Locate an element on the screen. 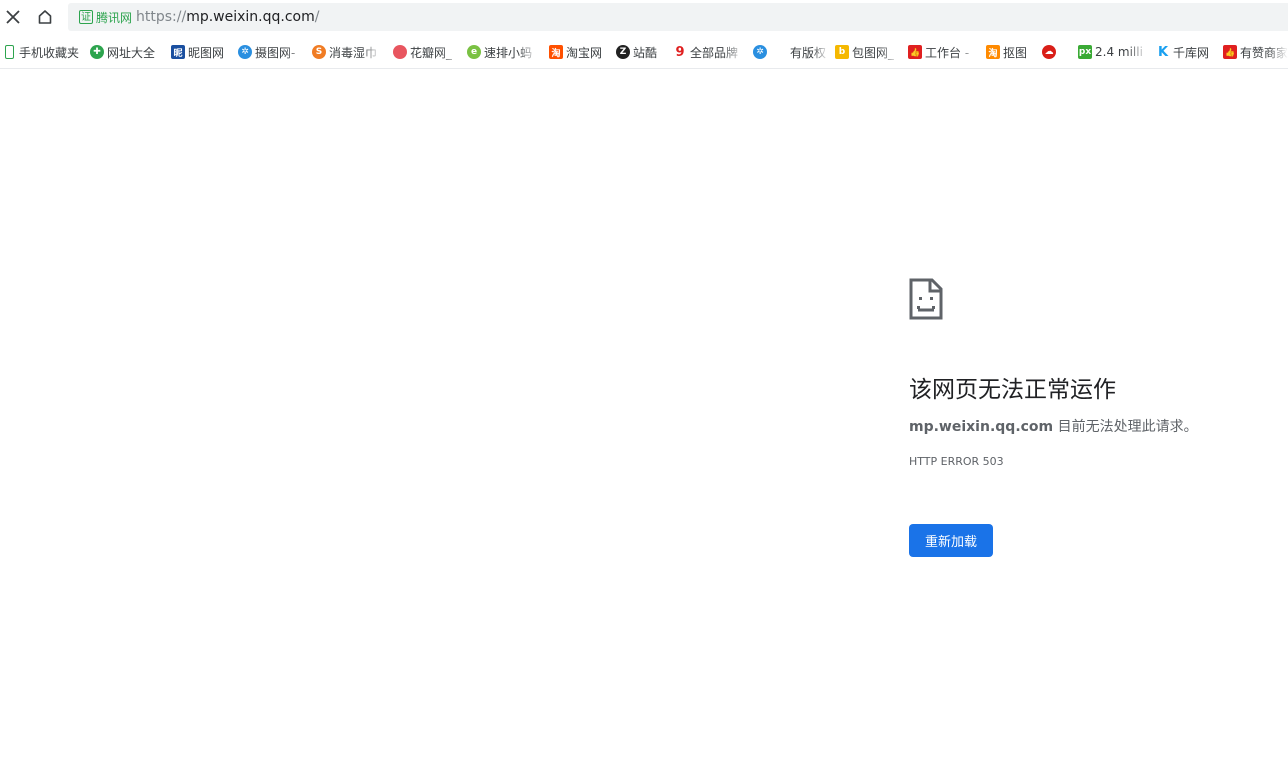 Image resolution: width=1288 pixels, height=773 pixels. bookmark-label: 全部品牌 is located at coordinates (714, 52).